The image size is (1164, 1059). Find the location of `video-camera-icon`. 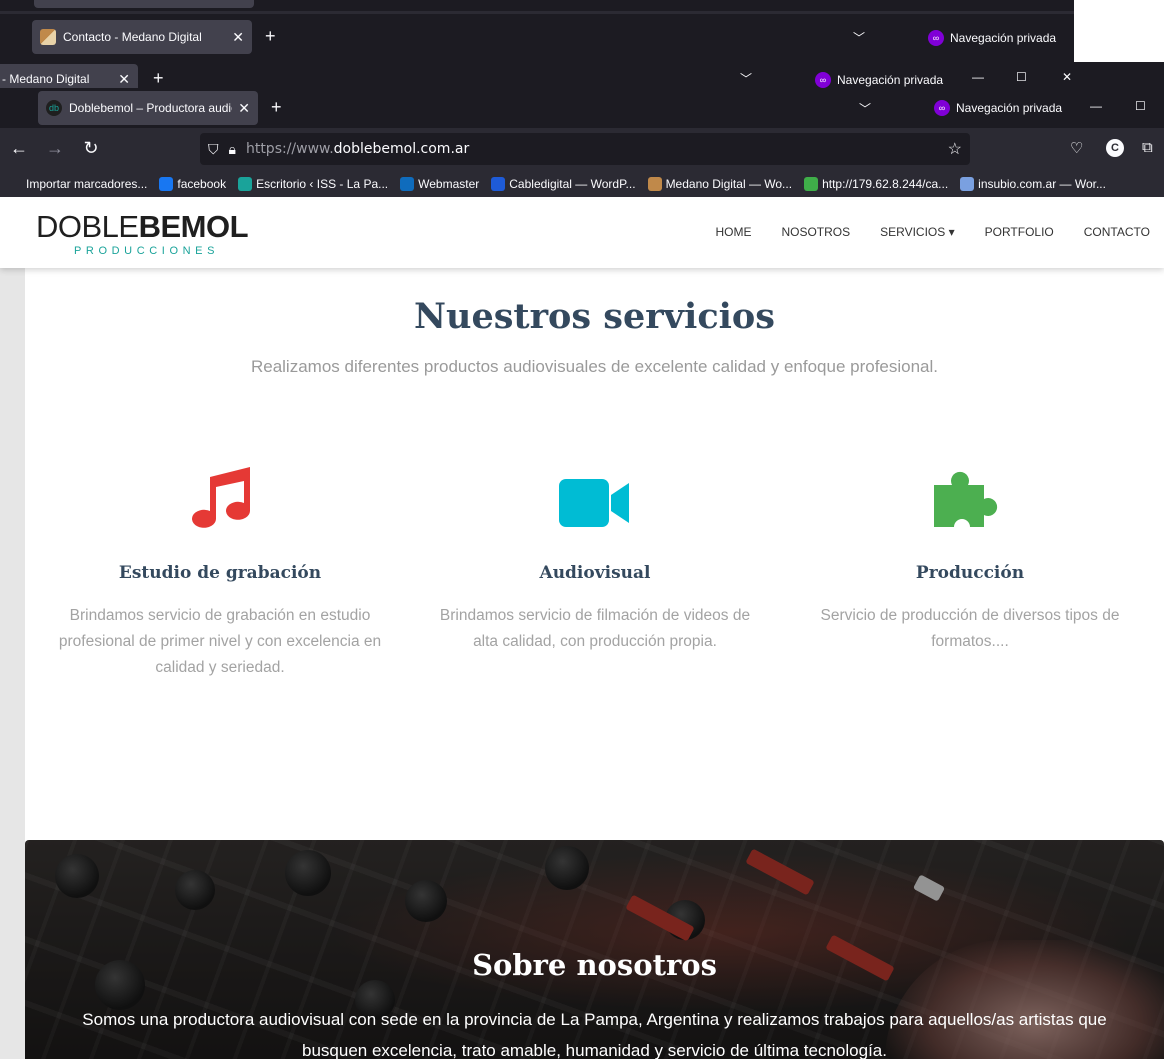

video-camera-icon is located at coordinates (595, 496).